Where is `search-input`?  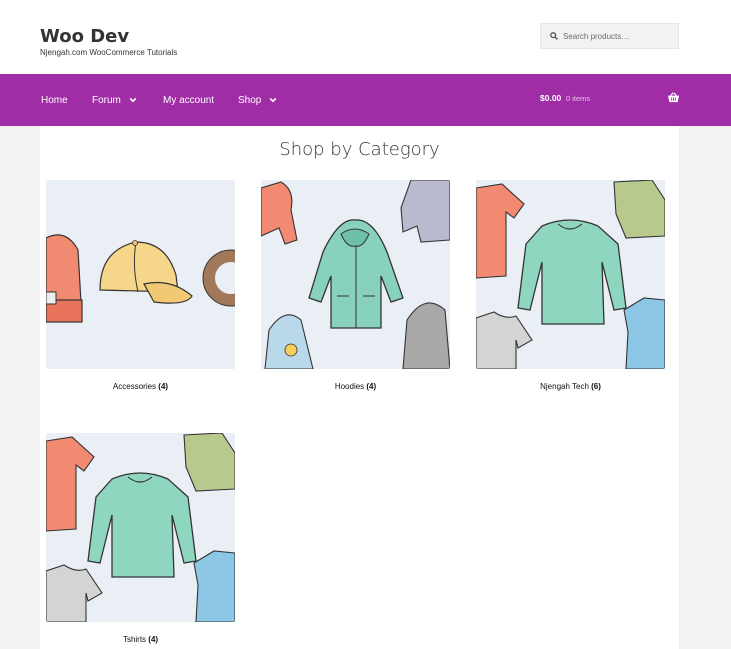 search-input is located at coordinates (618, 36).